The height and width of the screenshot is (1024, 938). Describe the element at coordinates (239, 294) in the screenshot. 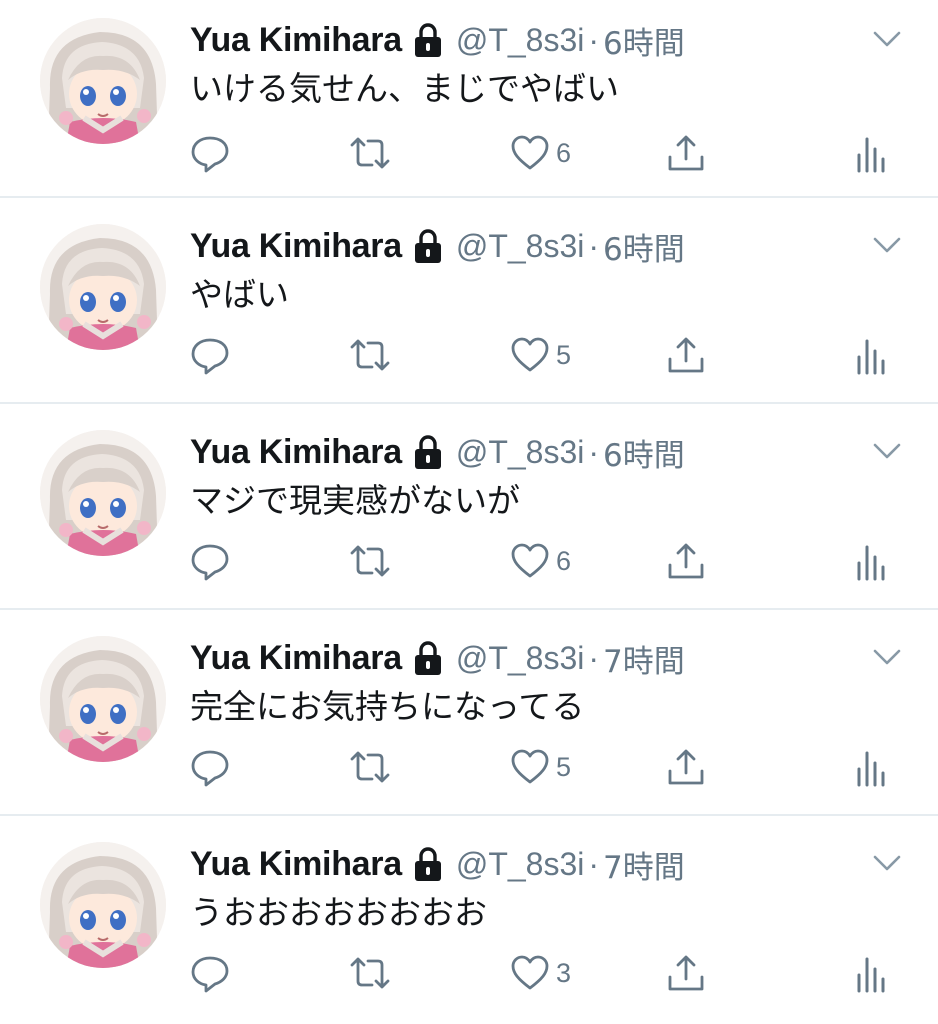

I see `tweet-text: やばい` at that location.